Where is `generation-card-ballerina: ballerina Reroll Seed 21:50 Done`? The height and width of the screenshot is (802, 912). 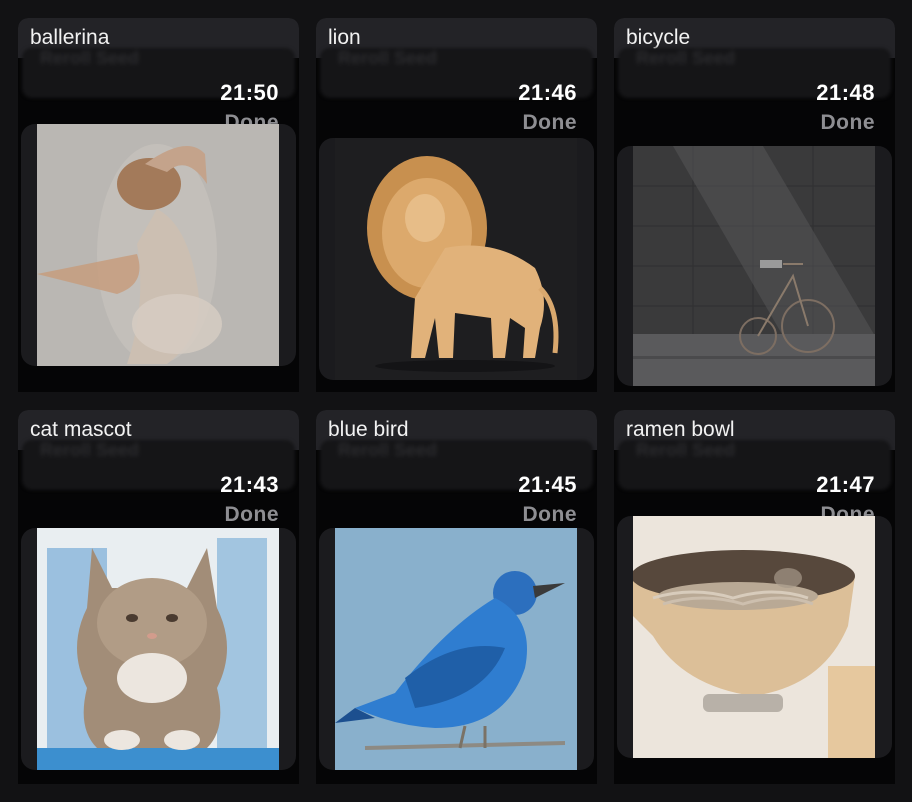
generation-card-ballerina: ballerina Reroll Seed 21:50 Done is located at coordinates (158, 205).